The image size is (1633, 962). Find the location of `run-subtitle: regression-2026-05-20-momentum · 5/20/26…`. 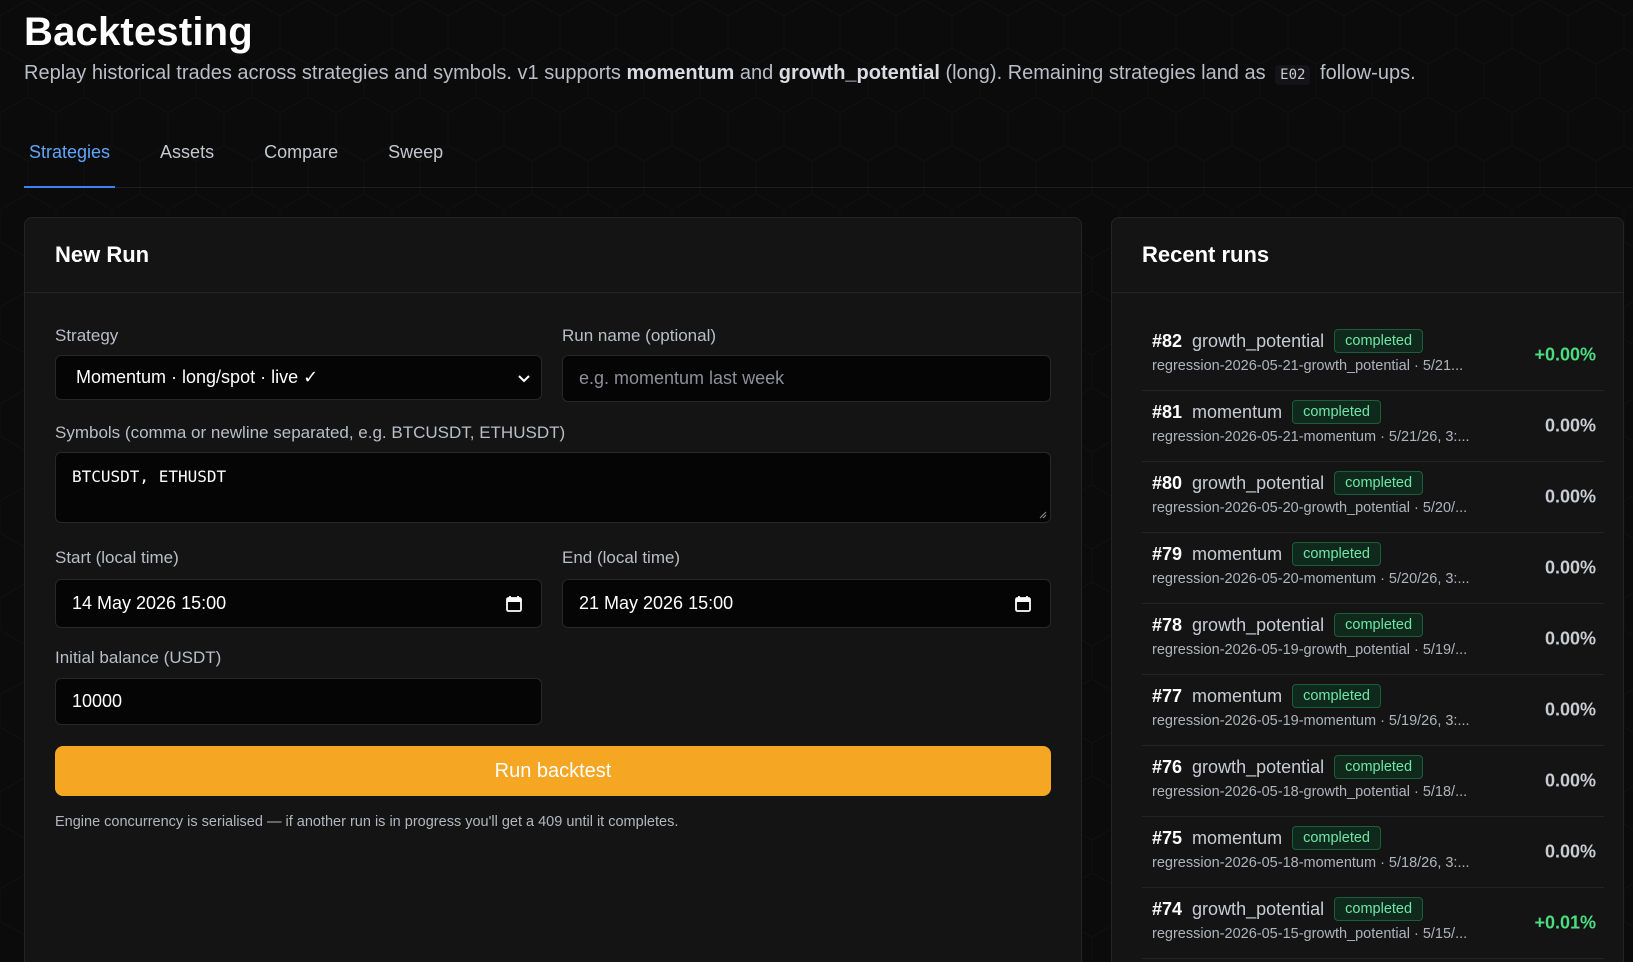

run-subtitle: regression-2026-05-20-momentum · 5/20/26… is located at coordinates (1311, 579).